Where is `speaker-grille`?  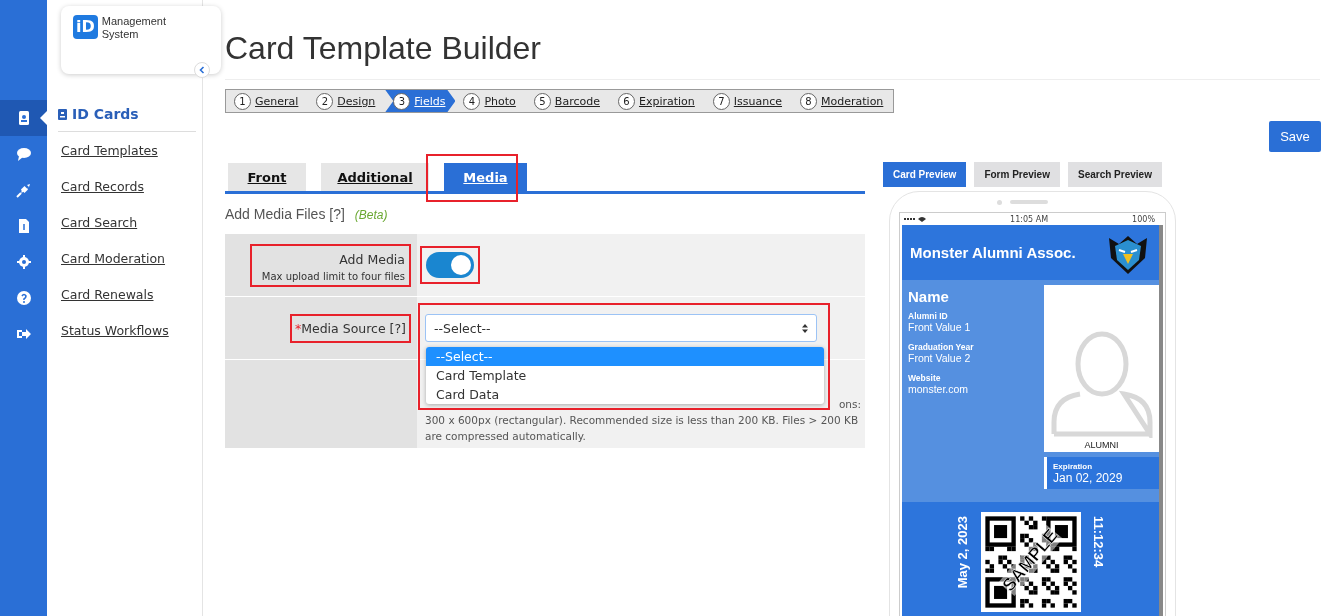 speaker-grille is located at coordinates (1029, 202).